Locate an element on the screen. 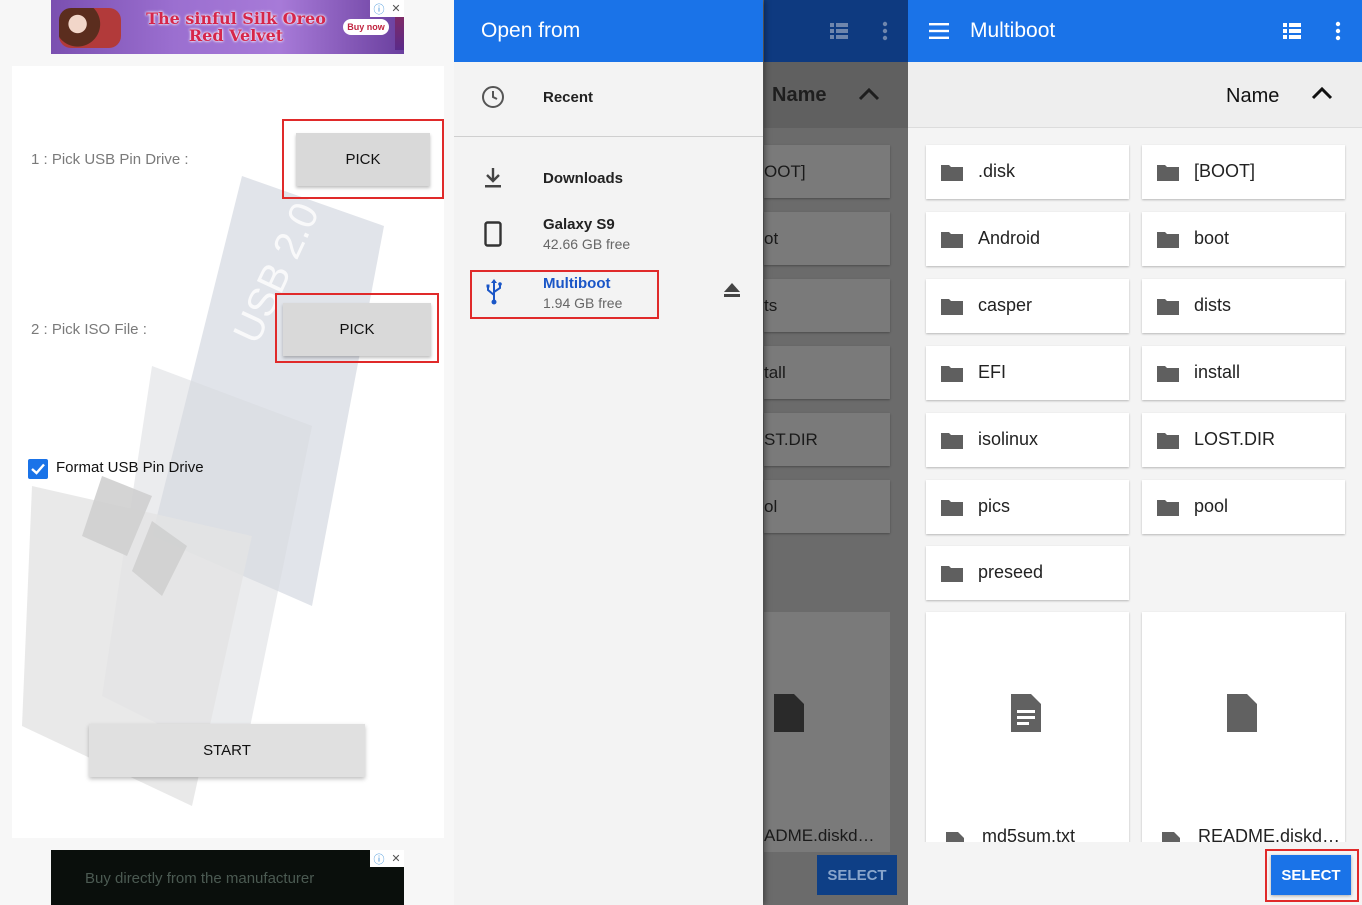  folder-name: EFI is located at coordinates (992, 372).